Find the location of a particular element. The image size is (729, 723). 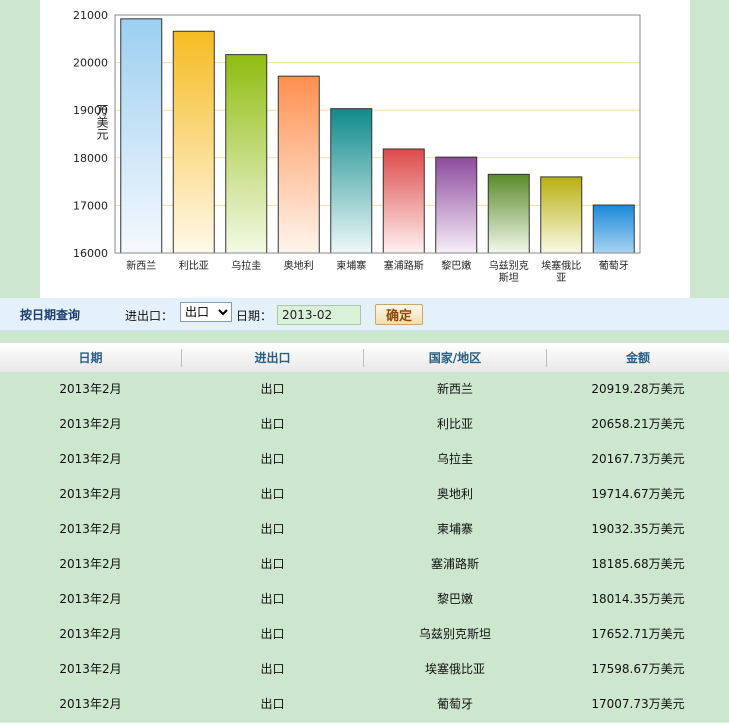

table-row: 2013年2月 出口 柬埔寨 19032.35万美元 is located at coordinates (364, 530).